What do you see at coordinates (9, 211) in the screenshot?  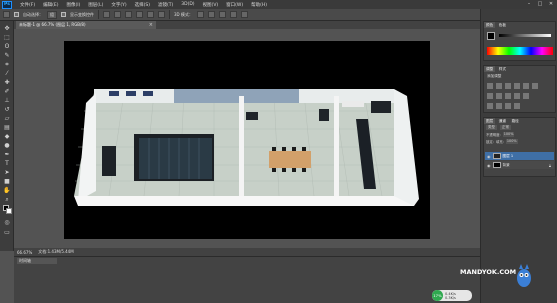 I see `background-color-swatch` at bounding box center [9, 211].